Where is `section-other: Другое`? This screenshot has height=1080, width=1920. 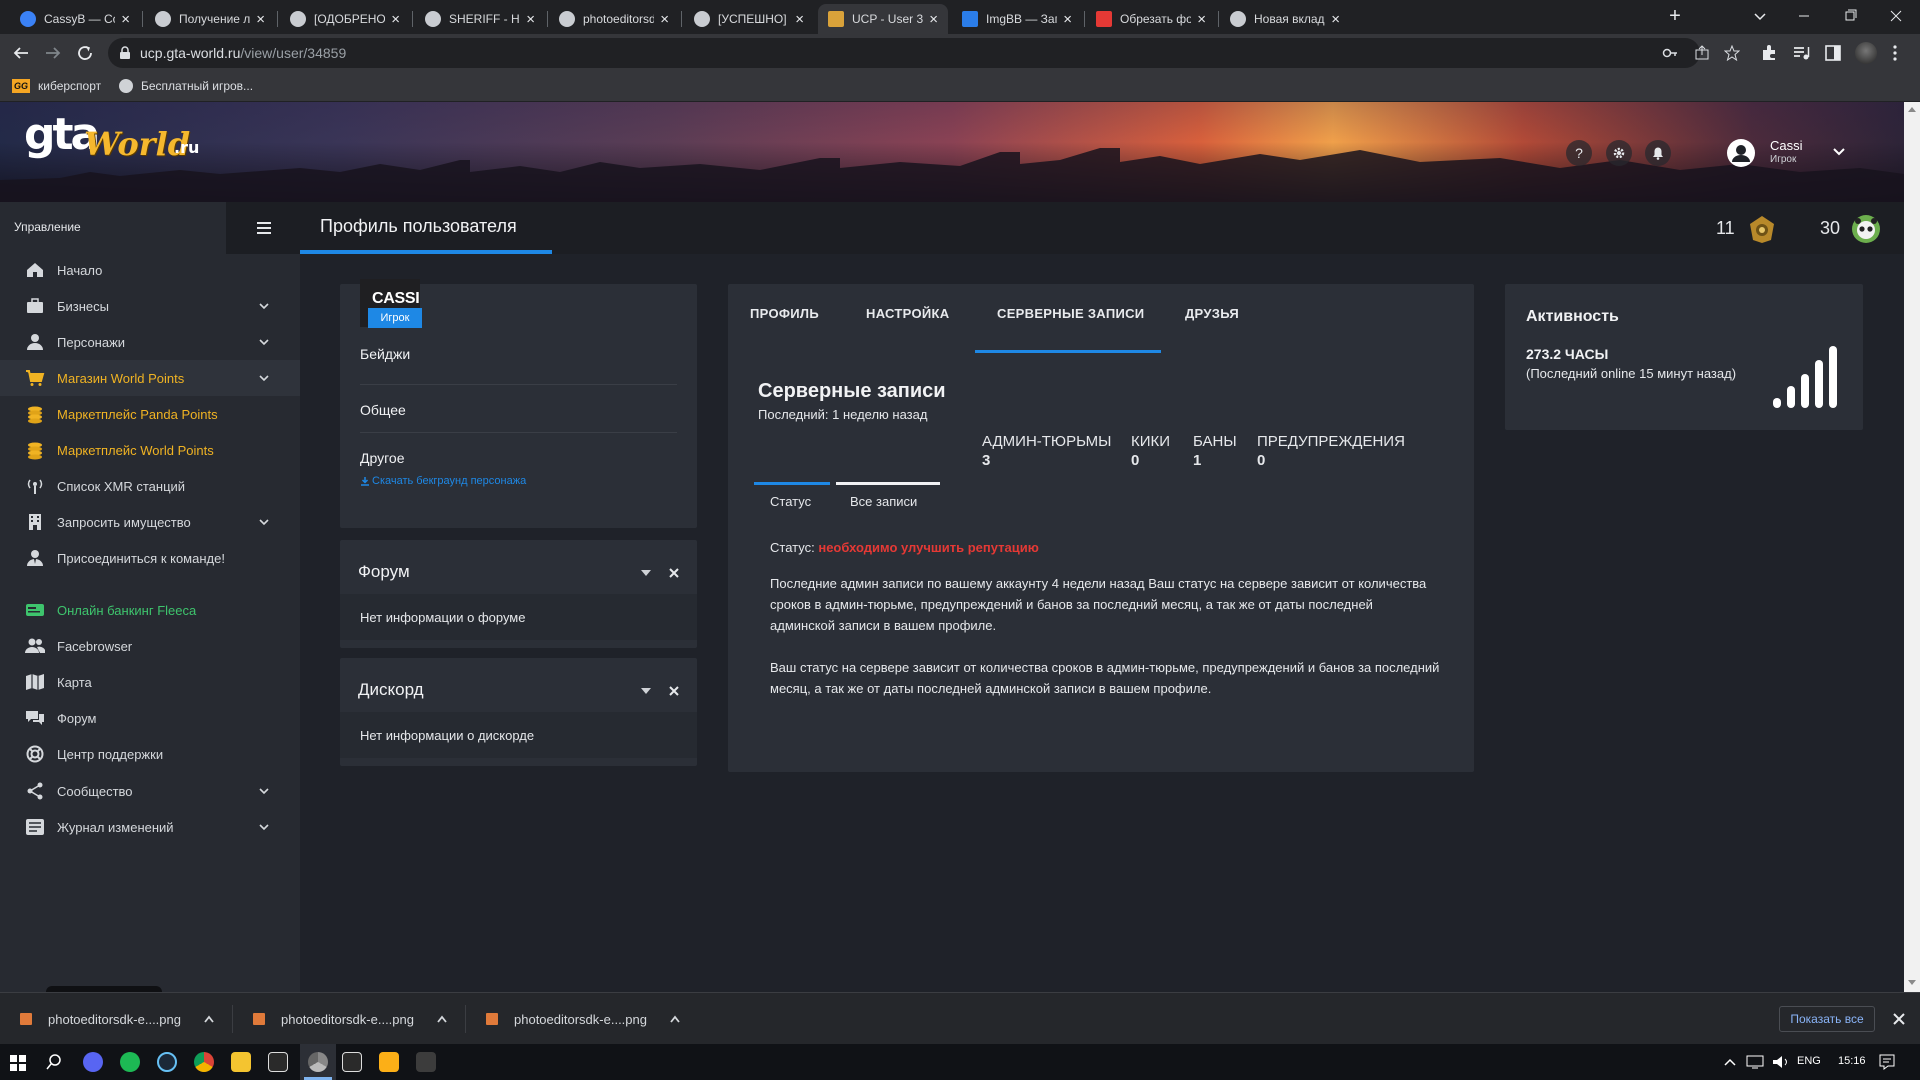 section-other: Другое is located at coordinates (382, 458).